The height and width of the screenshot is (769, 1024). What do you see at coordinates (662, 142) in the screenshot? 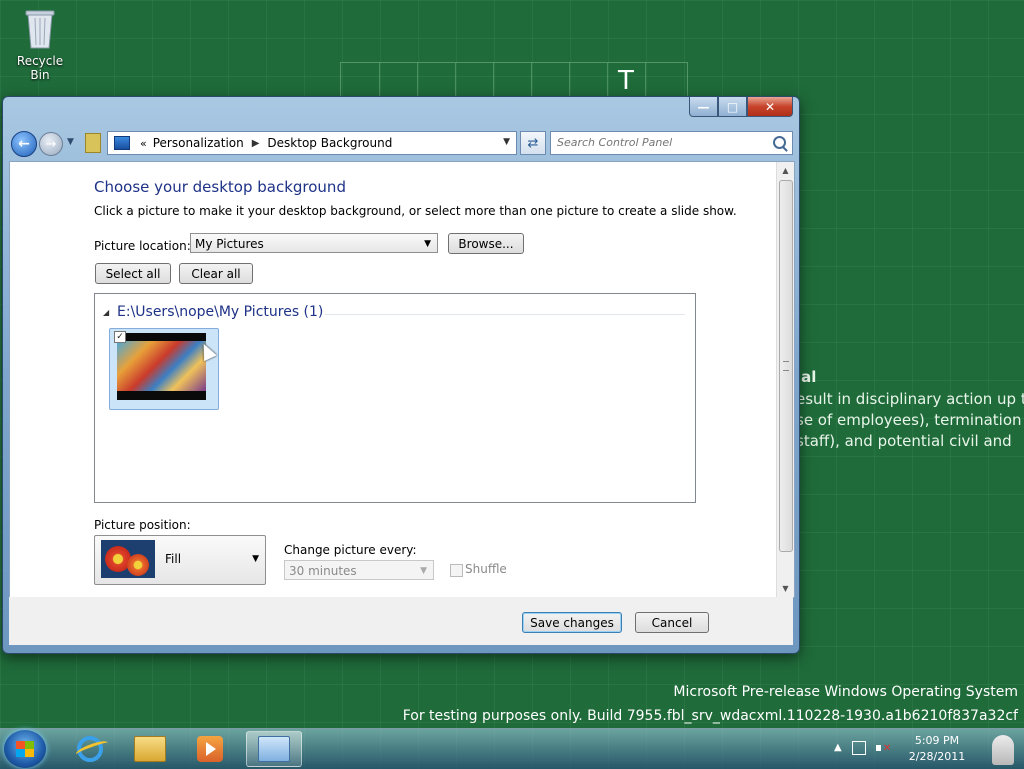
I see `search-input` at bounding box center [662, 142].